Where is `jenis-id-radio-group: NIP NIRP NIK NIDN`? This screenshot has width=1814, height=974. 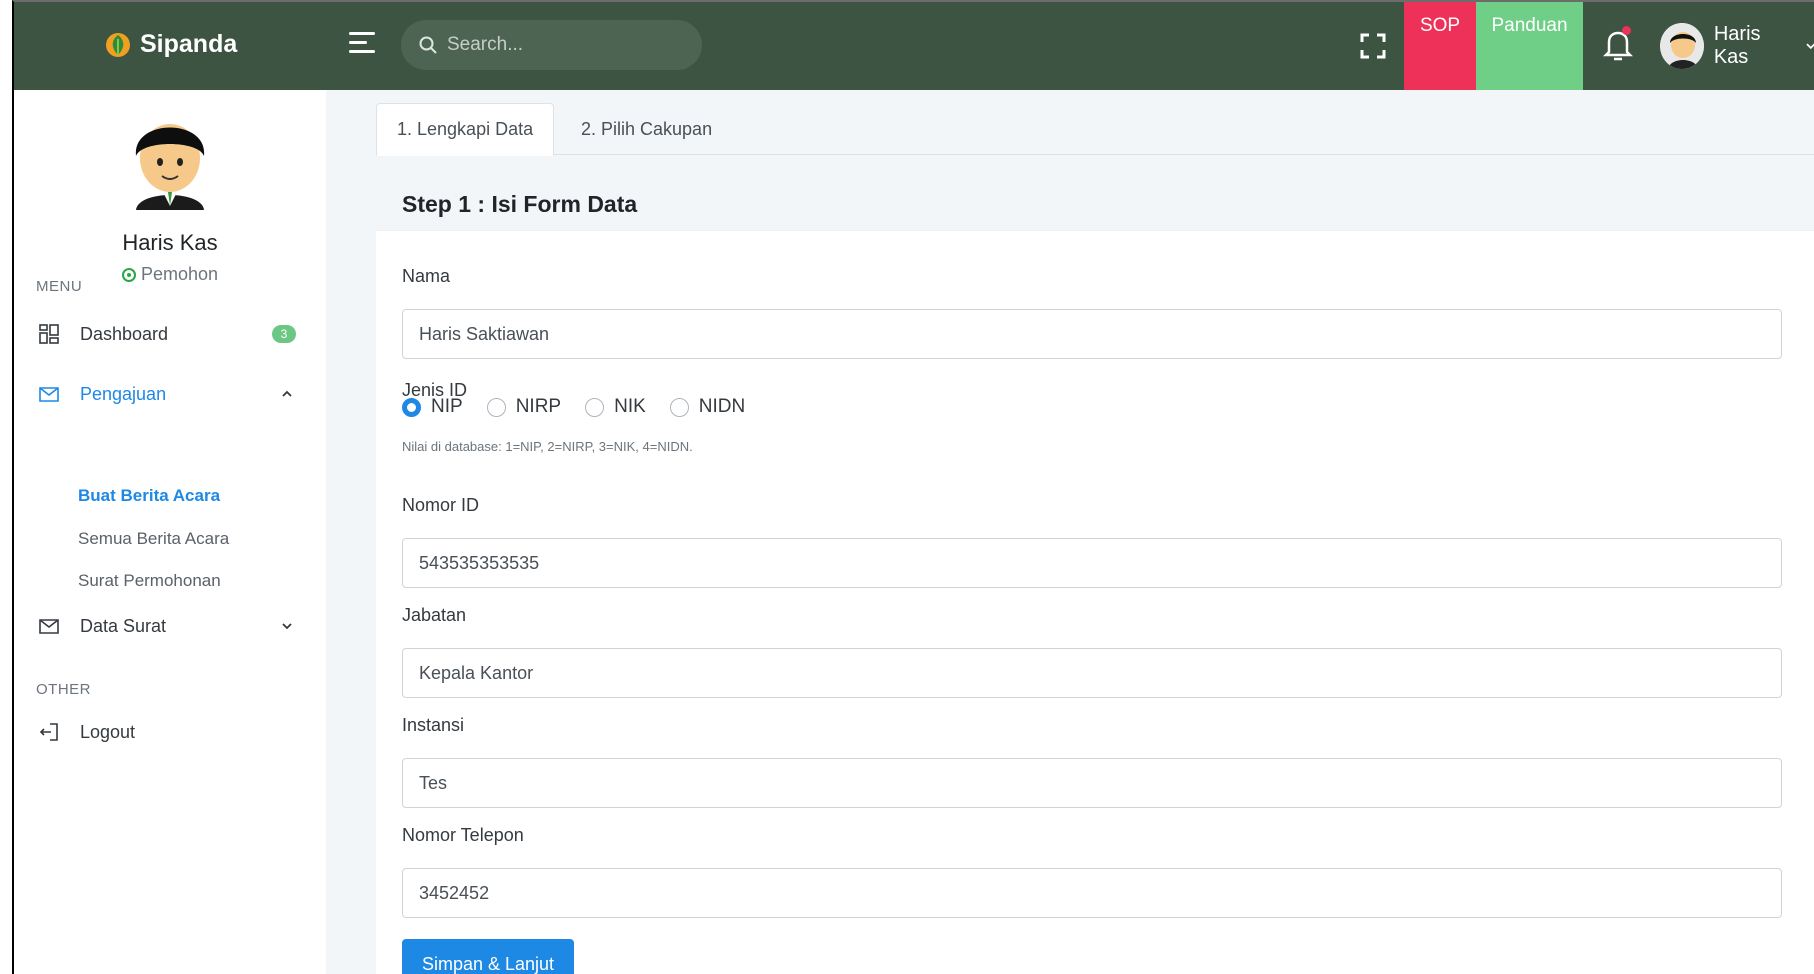 jenis-id-radio-group: NIP NIRP NIK NIDN is located at coordinates (573, 407).